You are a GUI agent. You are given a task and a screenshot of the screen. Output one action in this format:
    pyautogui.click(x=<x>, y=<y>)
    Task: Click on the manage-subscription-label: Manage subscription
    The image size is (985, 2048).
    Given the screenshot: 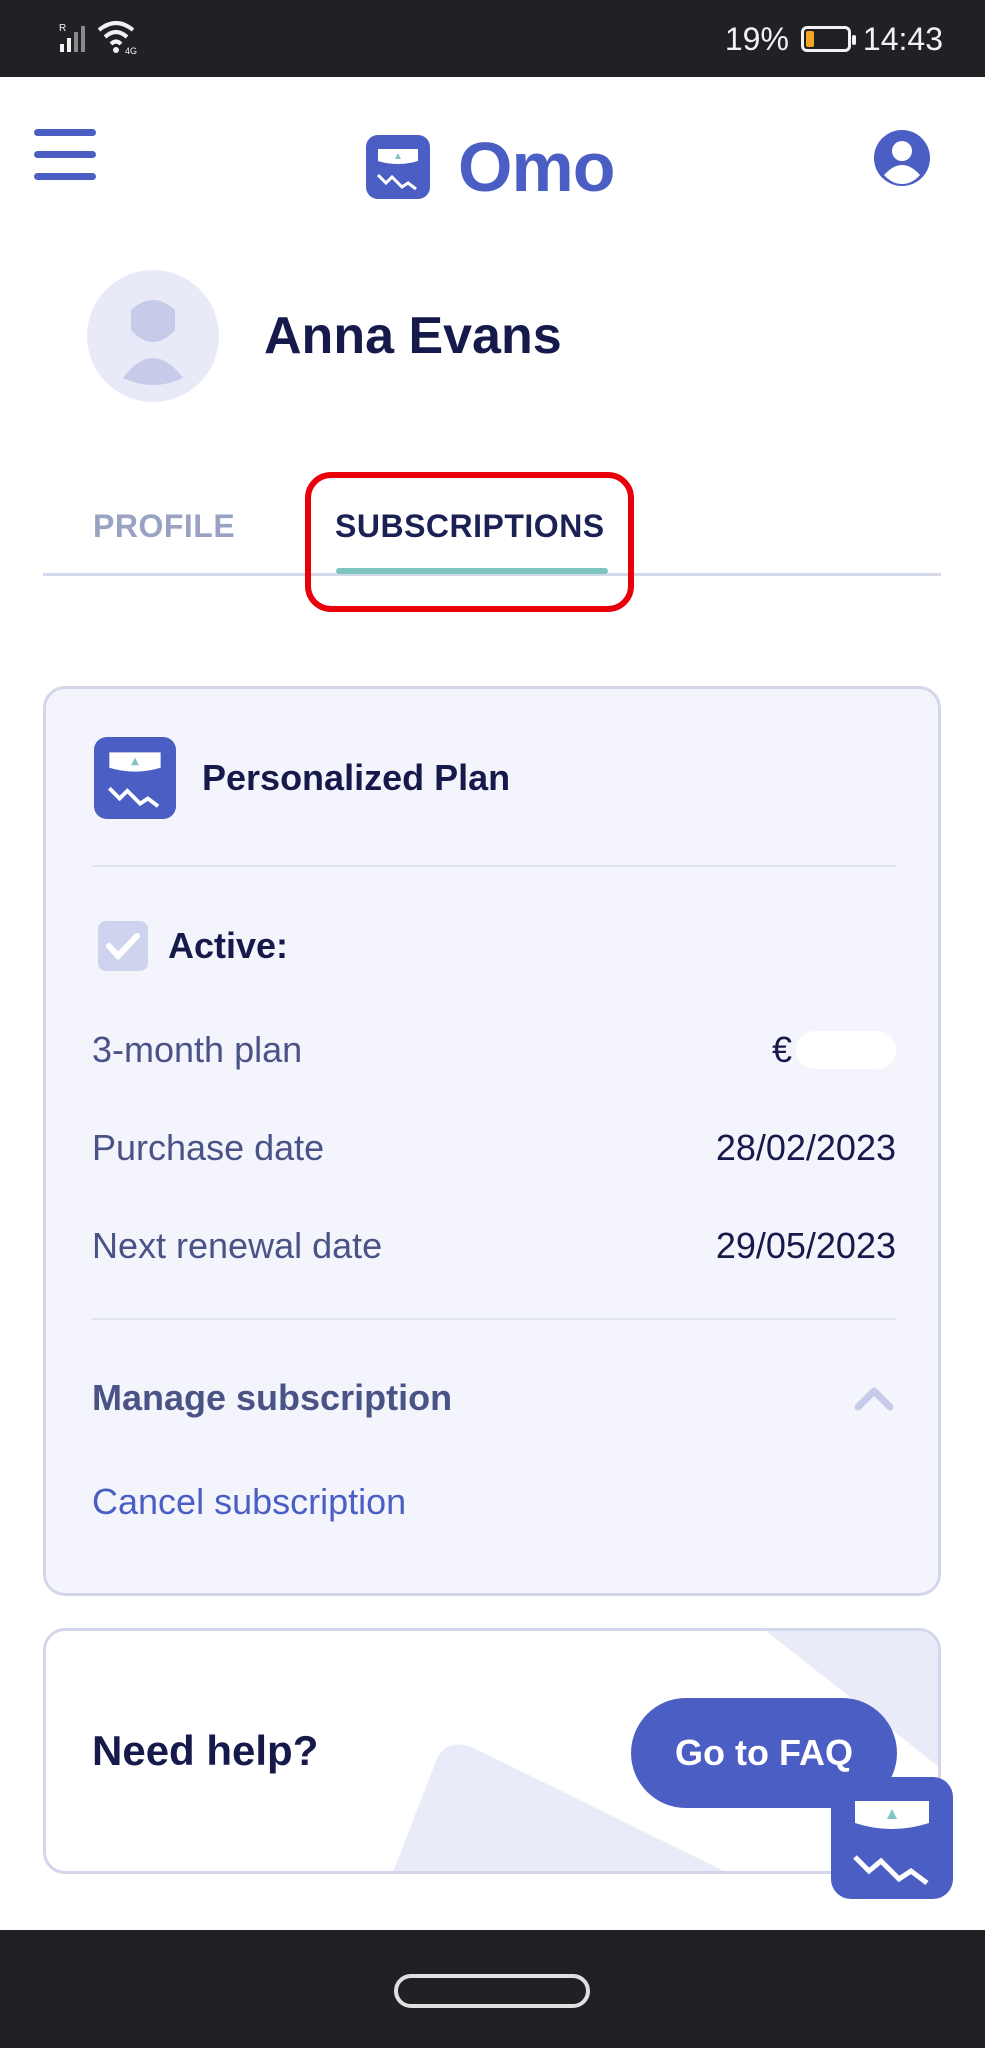 What is the action you would take?
    pyautogui.click(x=272, y=1397)
    